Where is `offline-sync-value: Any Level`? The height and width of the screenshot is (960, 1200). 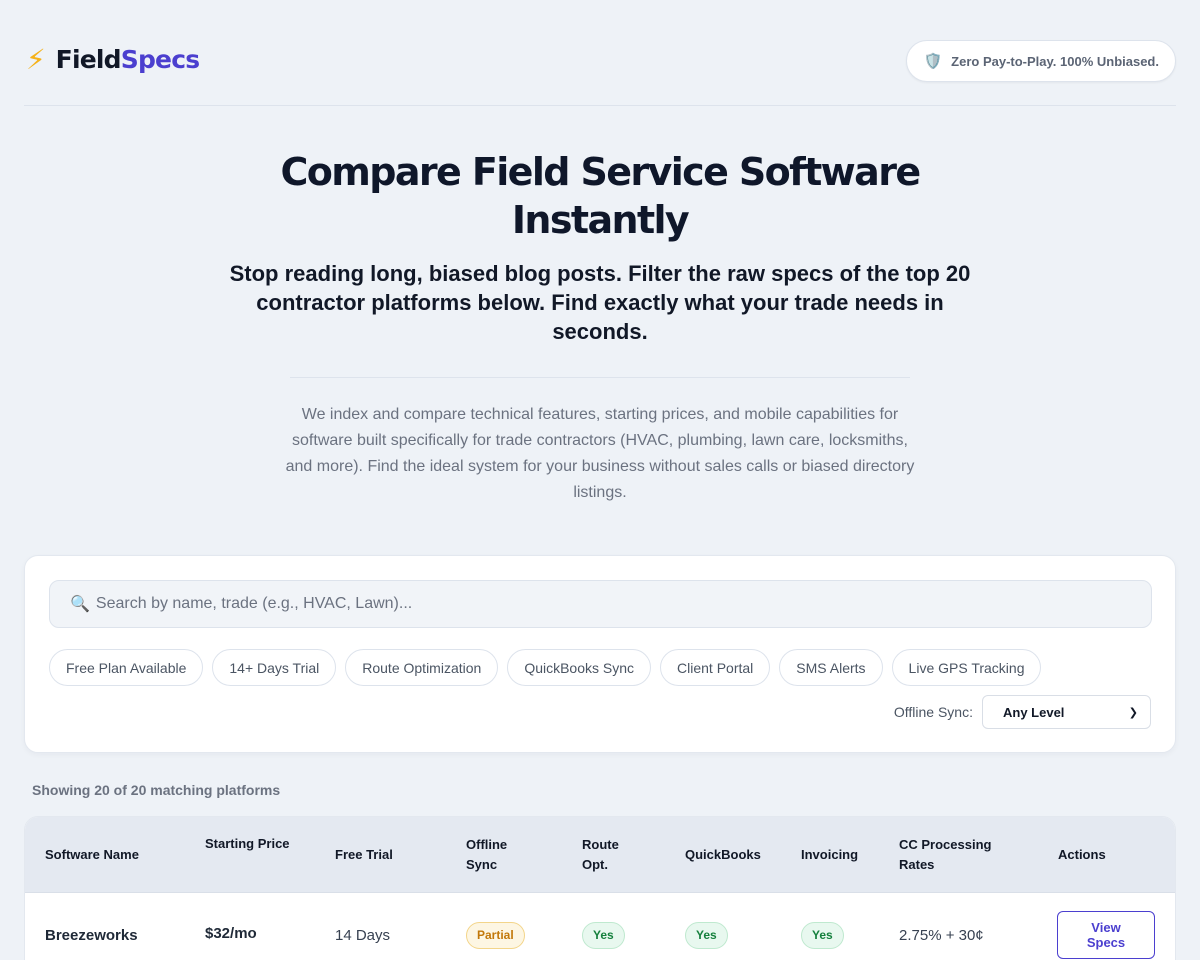
offline-sync-value: Any Level is located at coordinates (1034, 712).